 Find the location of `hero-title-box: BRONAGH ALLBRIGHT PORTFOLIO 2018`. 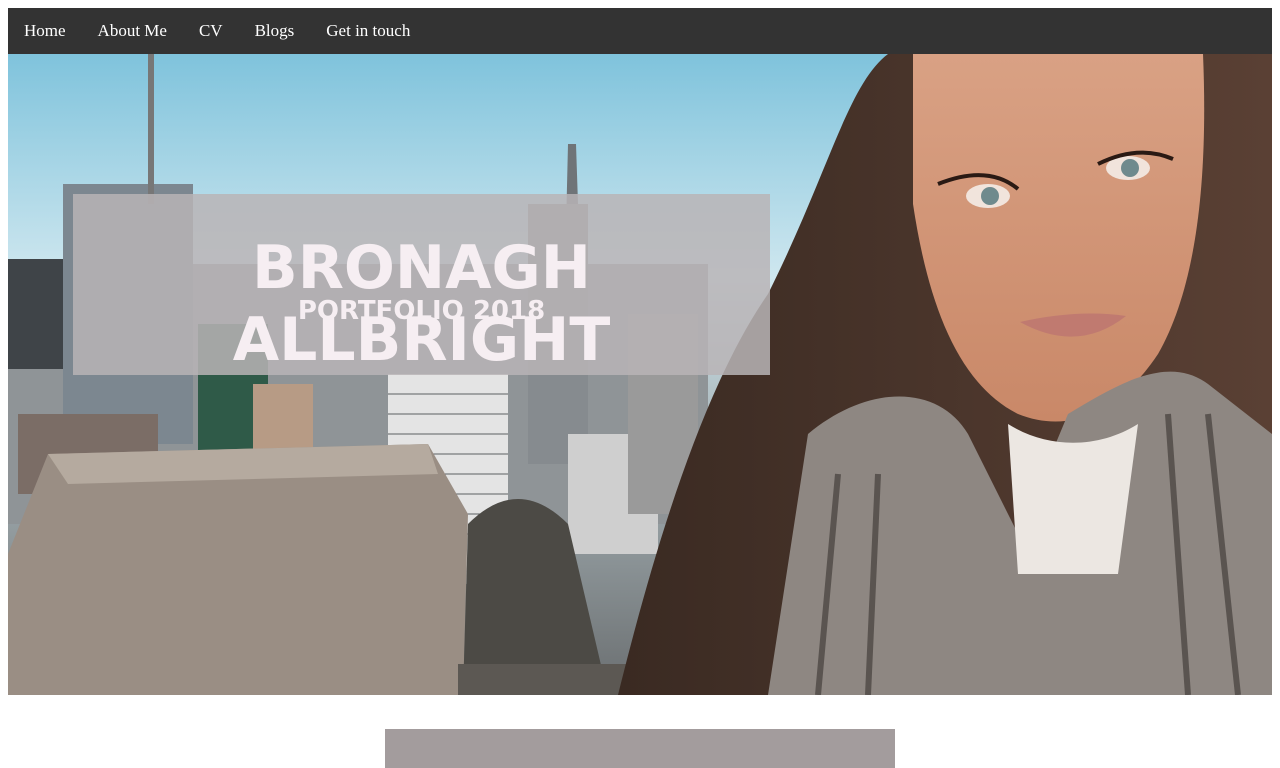

hero-title-box: BRONAGH ALLBRIGHT PORTFOLIO 2018 is located at coordinates (421, 284).